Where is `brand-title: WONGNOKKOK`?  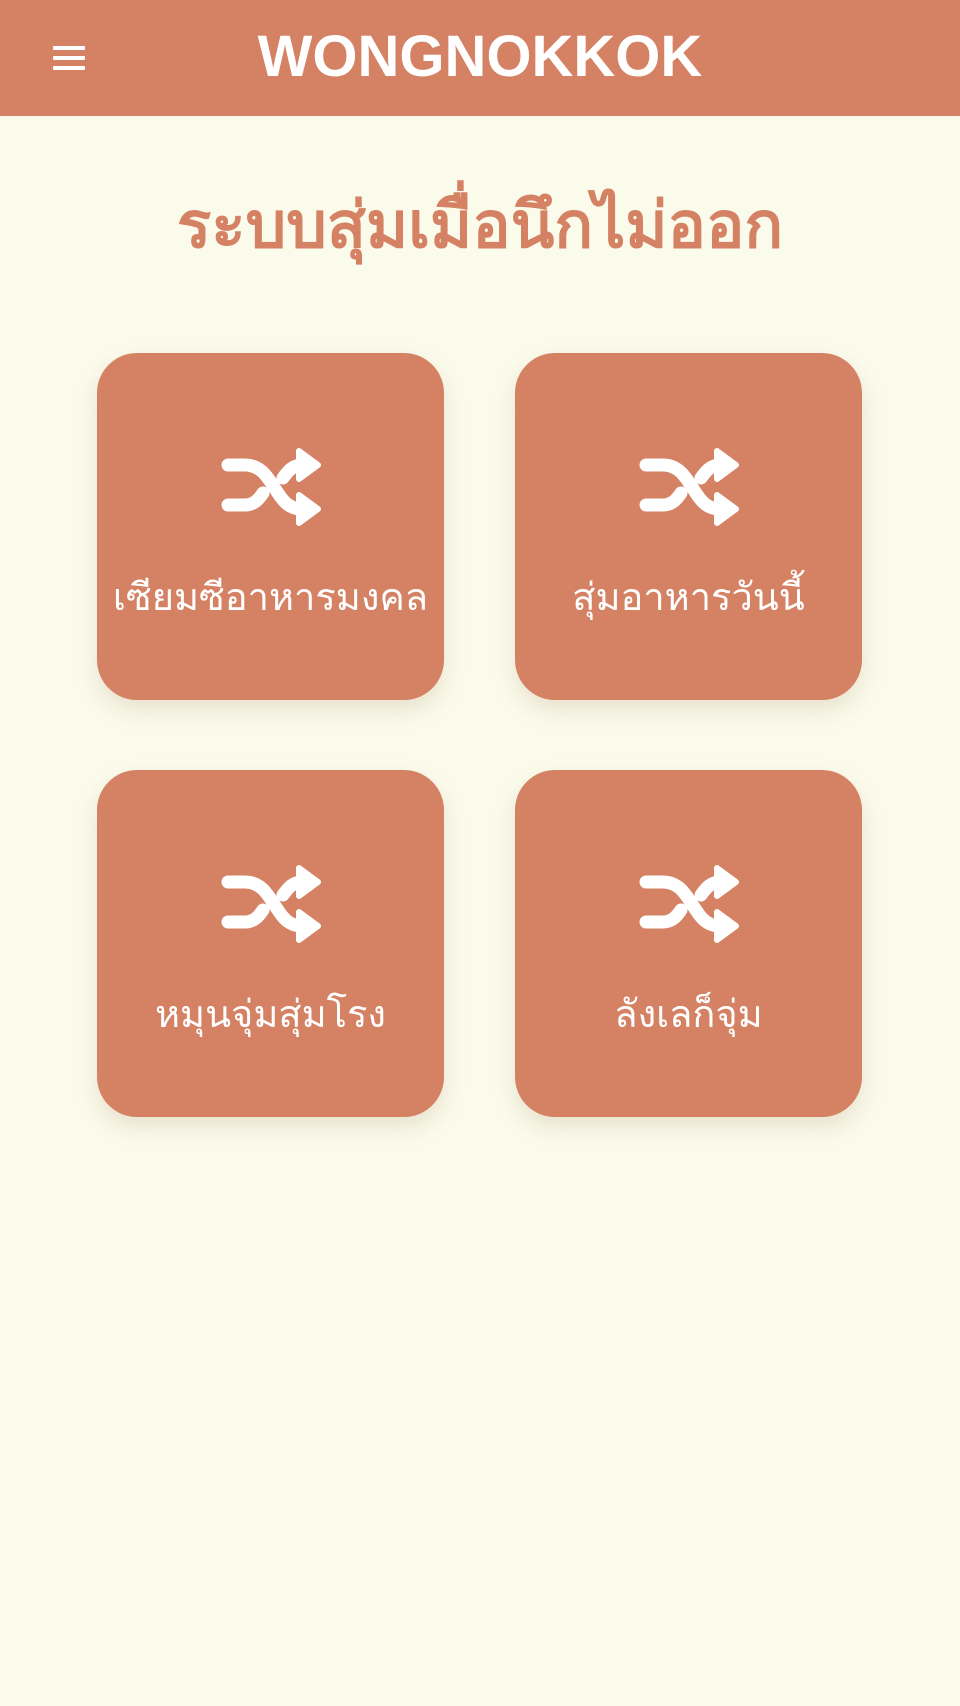 brand-title: WONGNOKKOK is located at coordinates (480, 57).